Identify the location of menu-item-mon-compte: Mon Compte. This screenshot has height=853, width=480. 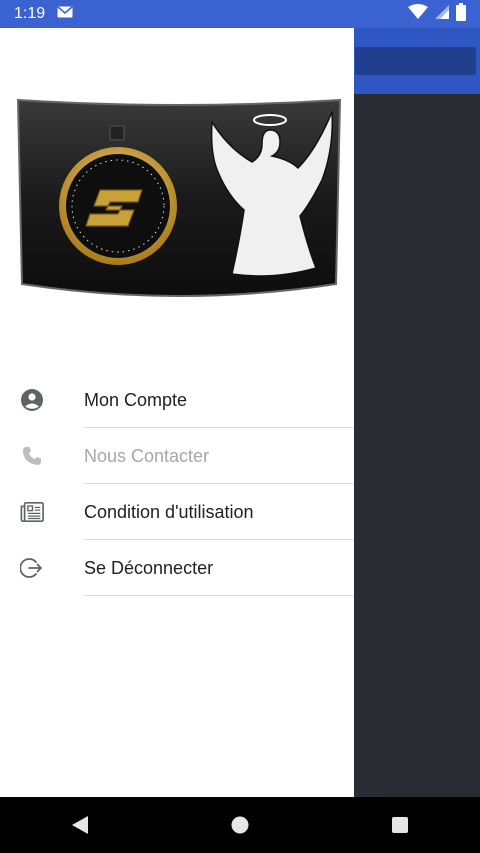
(177, 400).